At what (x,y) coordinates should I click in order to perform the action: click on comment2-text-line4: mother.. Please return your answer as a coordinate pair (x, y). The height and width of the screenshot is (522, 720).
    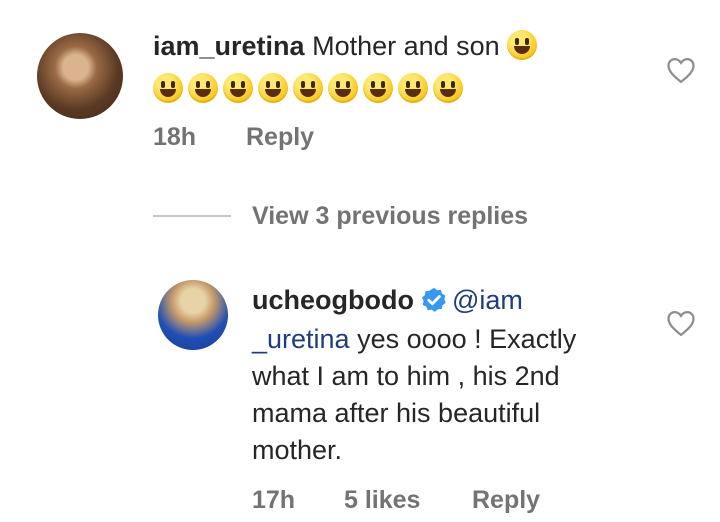
    Looking at the image, I should click on (297, 450).